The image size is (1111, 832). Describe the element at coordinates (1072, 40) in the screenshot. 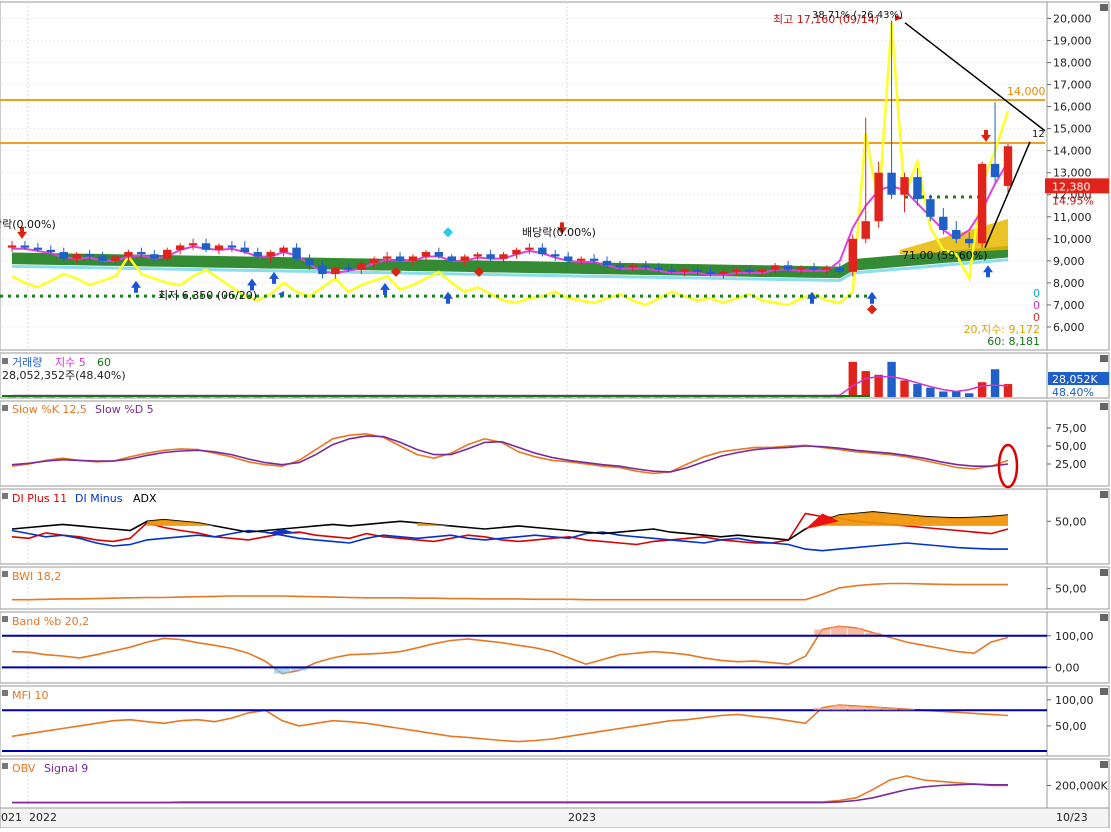

I see `price-tick-label: 19,000` at that location.